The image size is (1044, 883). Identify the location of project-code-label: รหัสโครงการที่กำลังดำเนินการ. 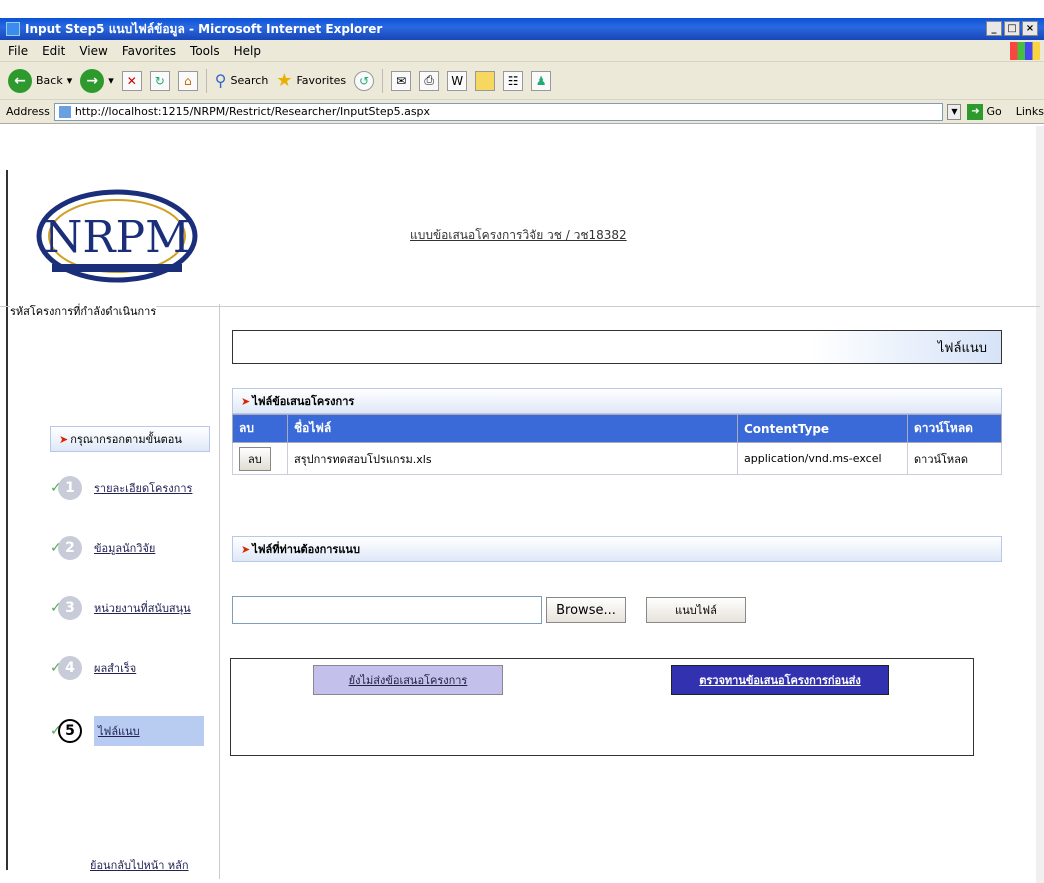
(83, 311).